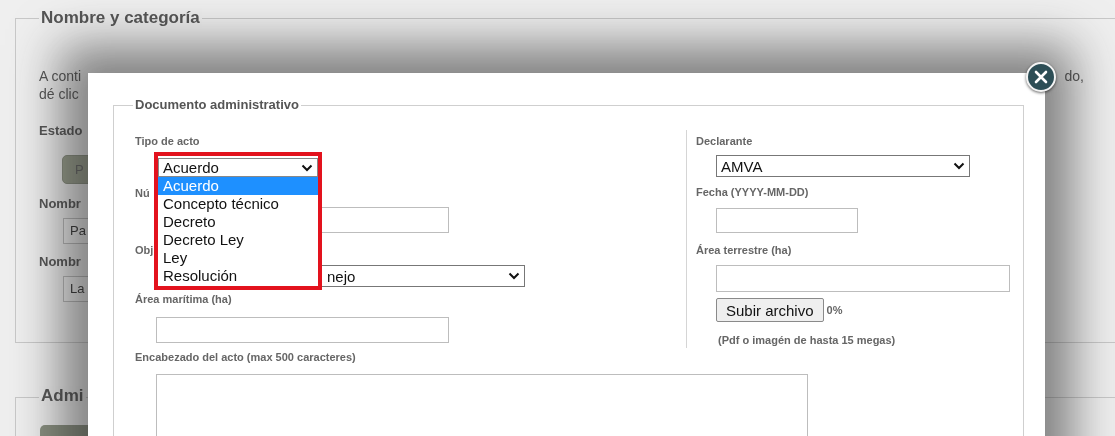 This screenshot has width=1115, height=436. What do you see at coordinates (184, 299) in the screenshot?
I see `field-label: Área marítima (ha)` at bounding box center [184, 299].